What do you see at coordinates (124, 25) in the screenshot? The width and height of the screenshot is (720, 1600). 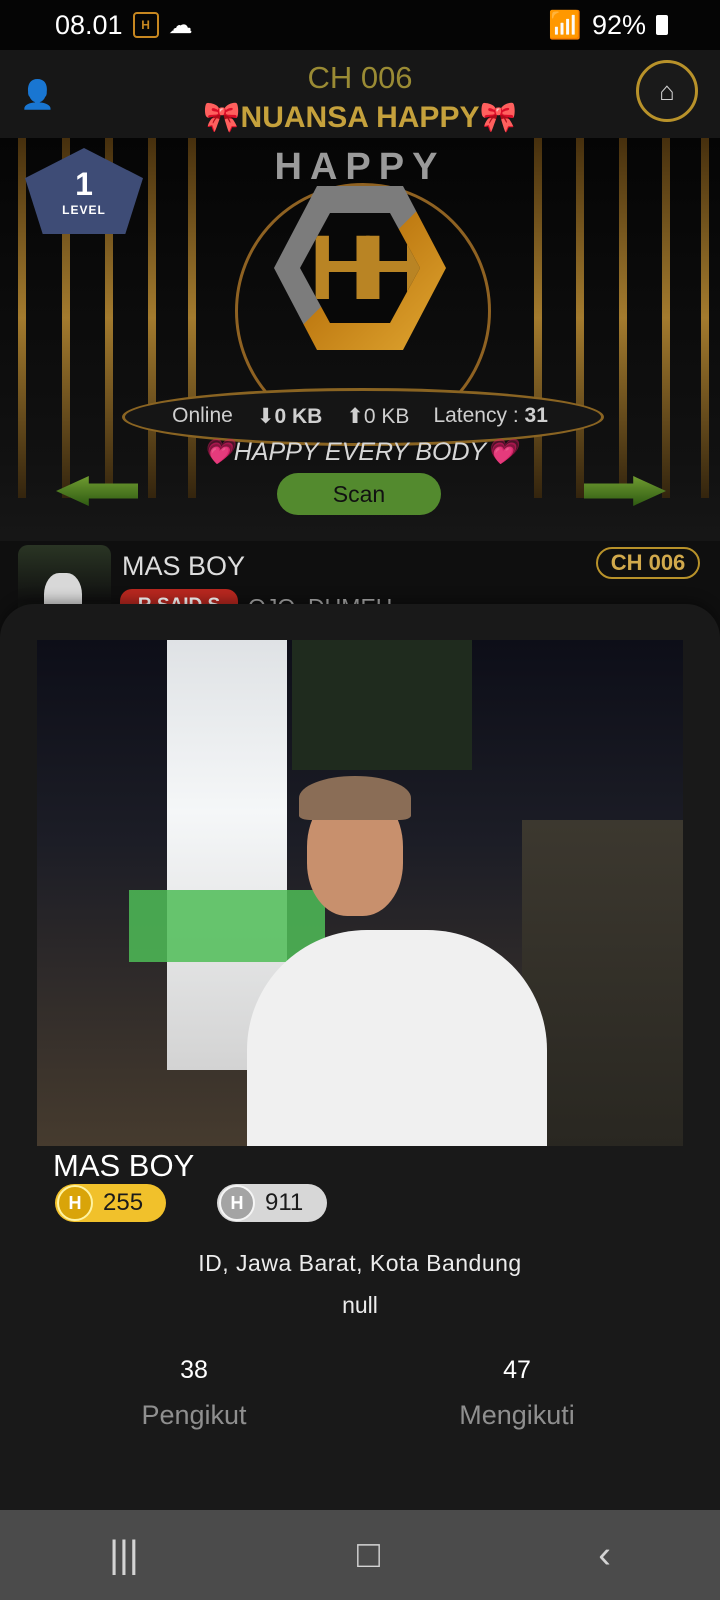 I see `status-left: 08.01 H ☁` at bounding box center [124, 25].